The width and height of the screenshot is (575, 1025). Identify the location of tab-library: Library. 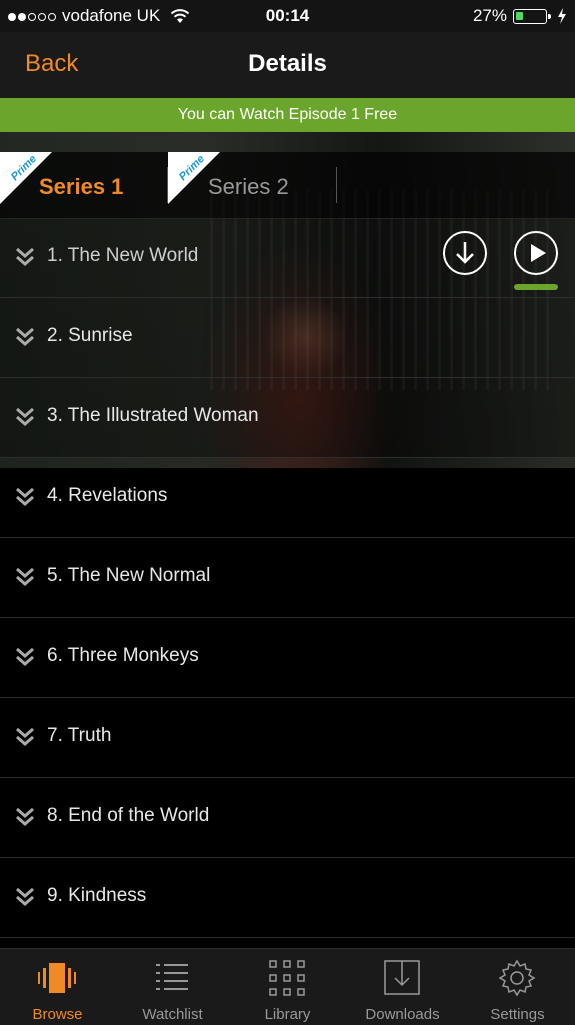
(287, 987).